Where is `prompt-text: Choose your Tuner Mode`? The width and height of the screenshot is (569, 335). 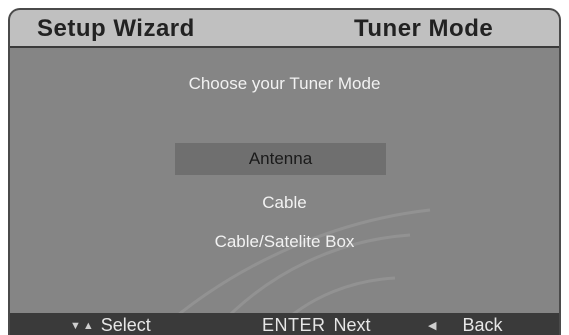
prompt-text: Choose your Tuner Mode is located at coordinates (284, 83).